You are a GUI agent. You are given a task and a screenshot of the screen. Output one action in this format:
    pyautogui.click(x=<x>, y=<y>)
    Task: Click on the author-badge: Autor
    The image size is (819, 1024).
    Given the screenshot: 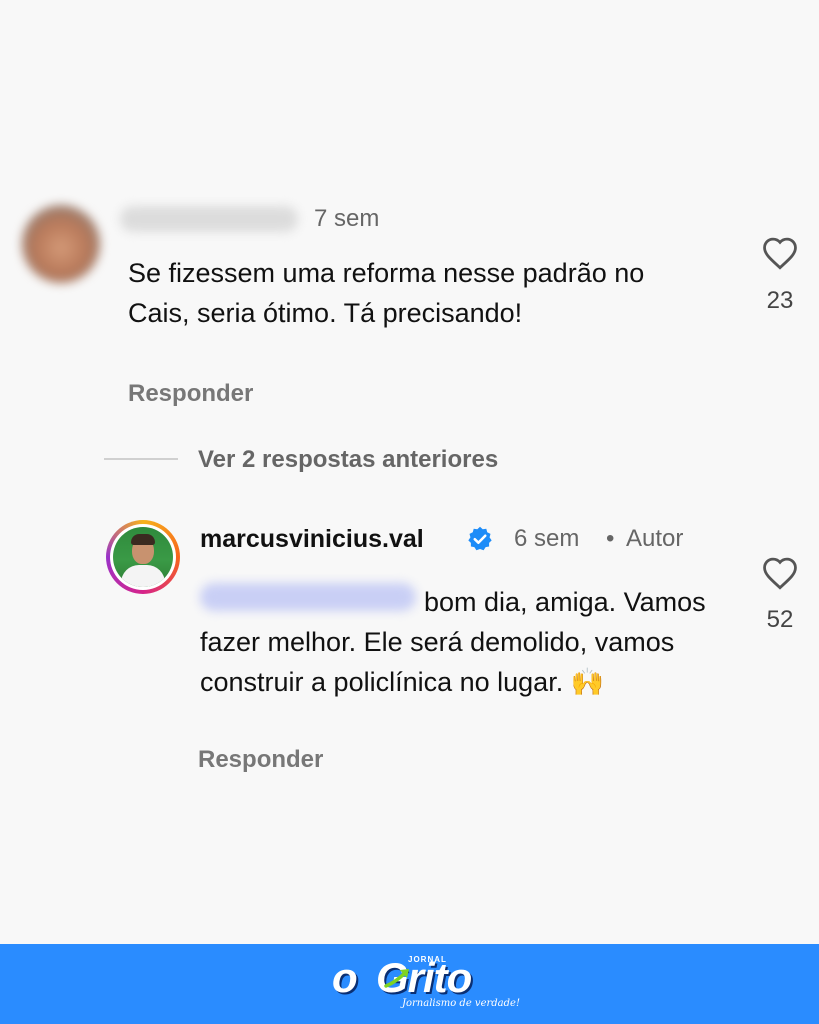 What is the action you would take?
    pyautogui.click(x=655, y=538)
    